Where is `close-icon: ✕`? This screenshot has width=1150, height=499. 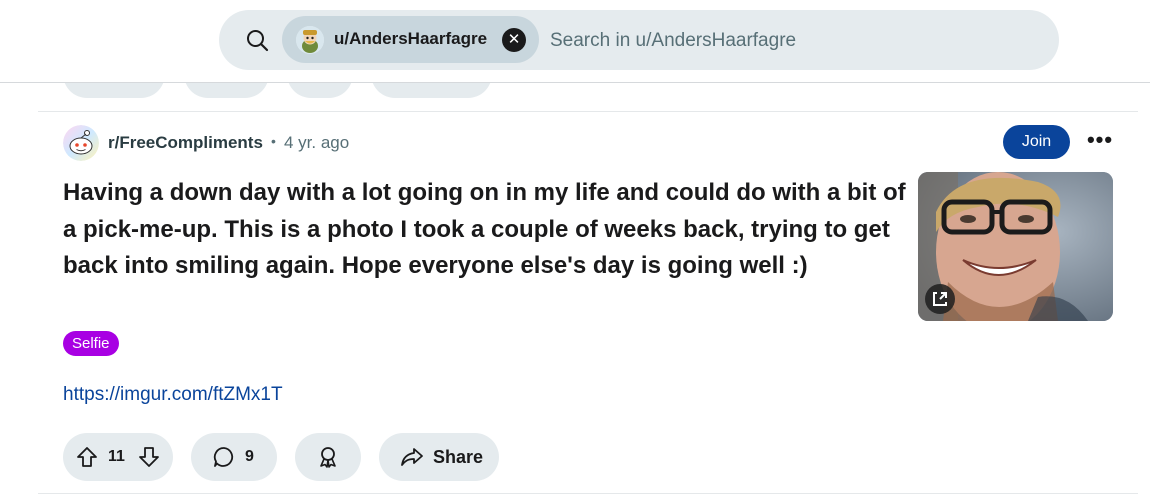
close-icon: ✕ is located at coordinates (514, 40).